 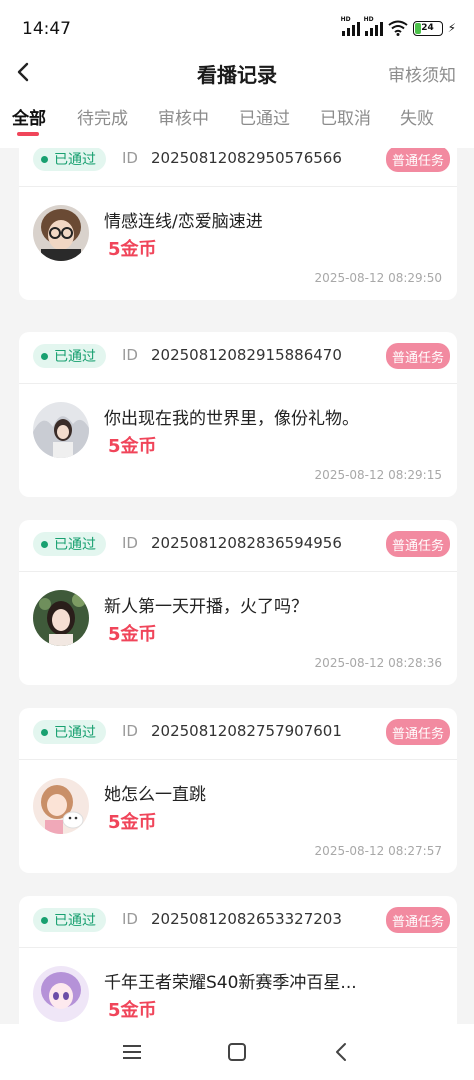 I want to click on room-title: 新人第一天开播，火了吗？, so click(x=206, y=607).